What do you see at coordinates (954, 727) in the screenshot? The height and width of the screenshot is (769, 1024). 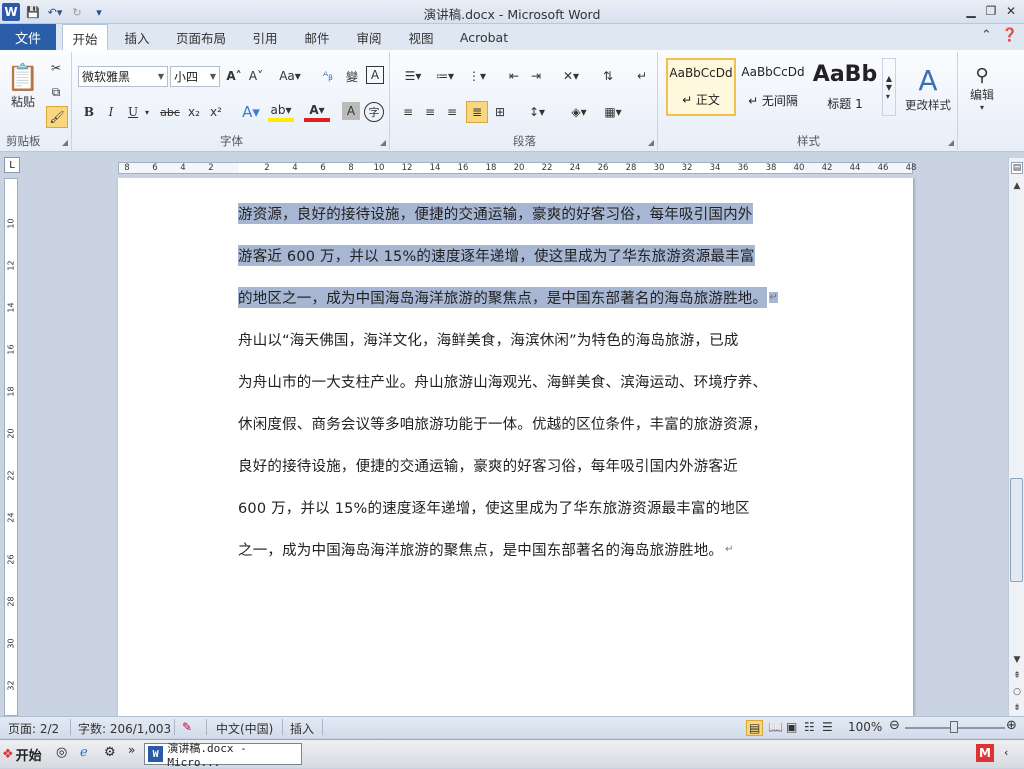 I see `zoom-slider-thumb` at bounding box center [954, 727].